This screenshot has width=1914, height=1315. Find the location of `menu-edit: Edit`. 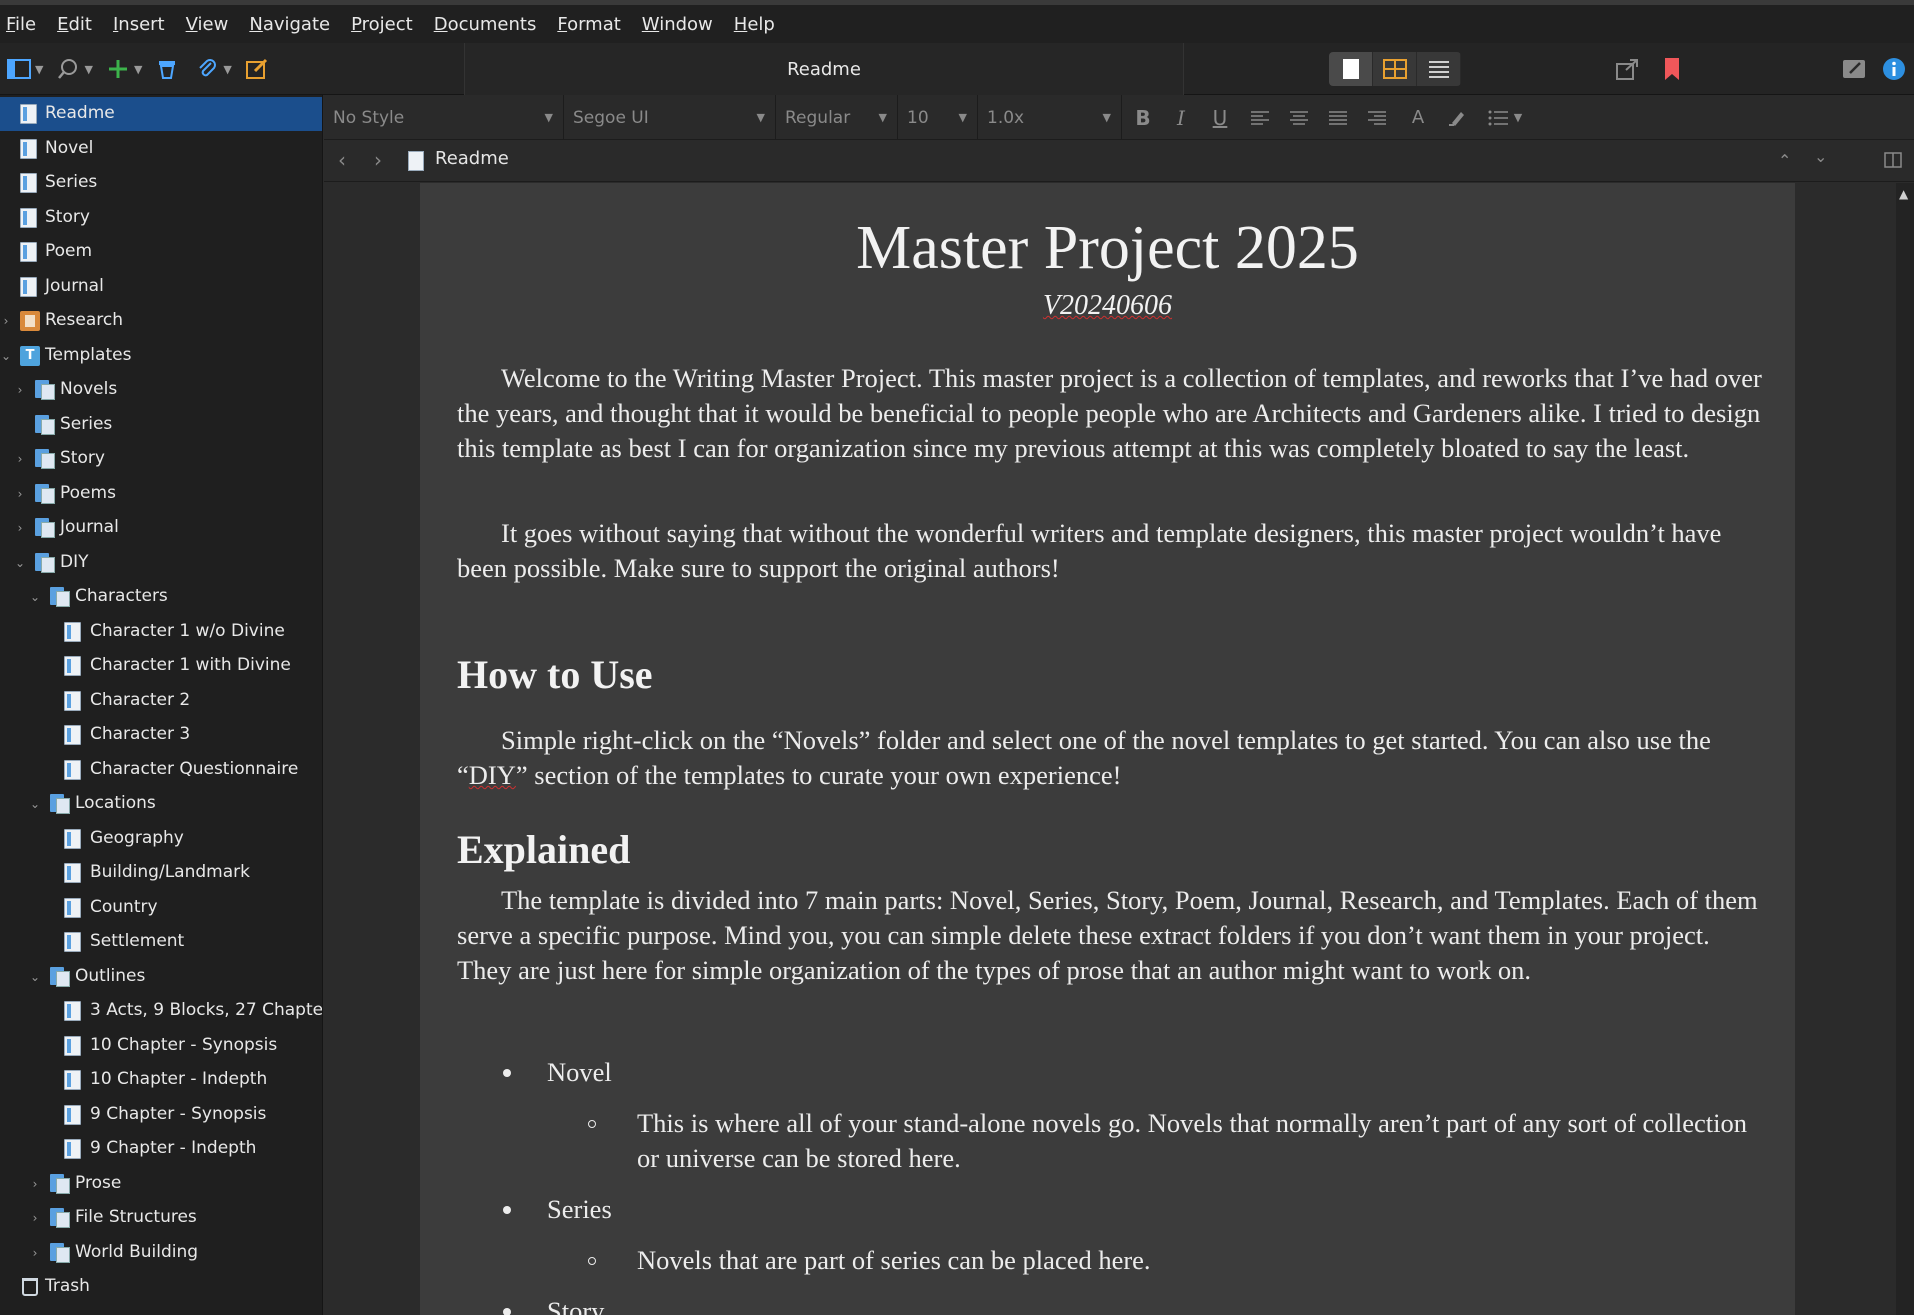

menu-edit: Edit is located at coordinates (74, 24).